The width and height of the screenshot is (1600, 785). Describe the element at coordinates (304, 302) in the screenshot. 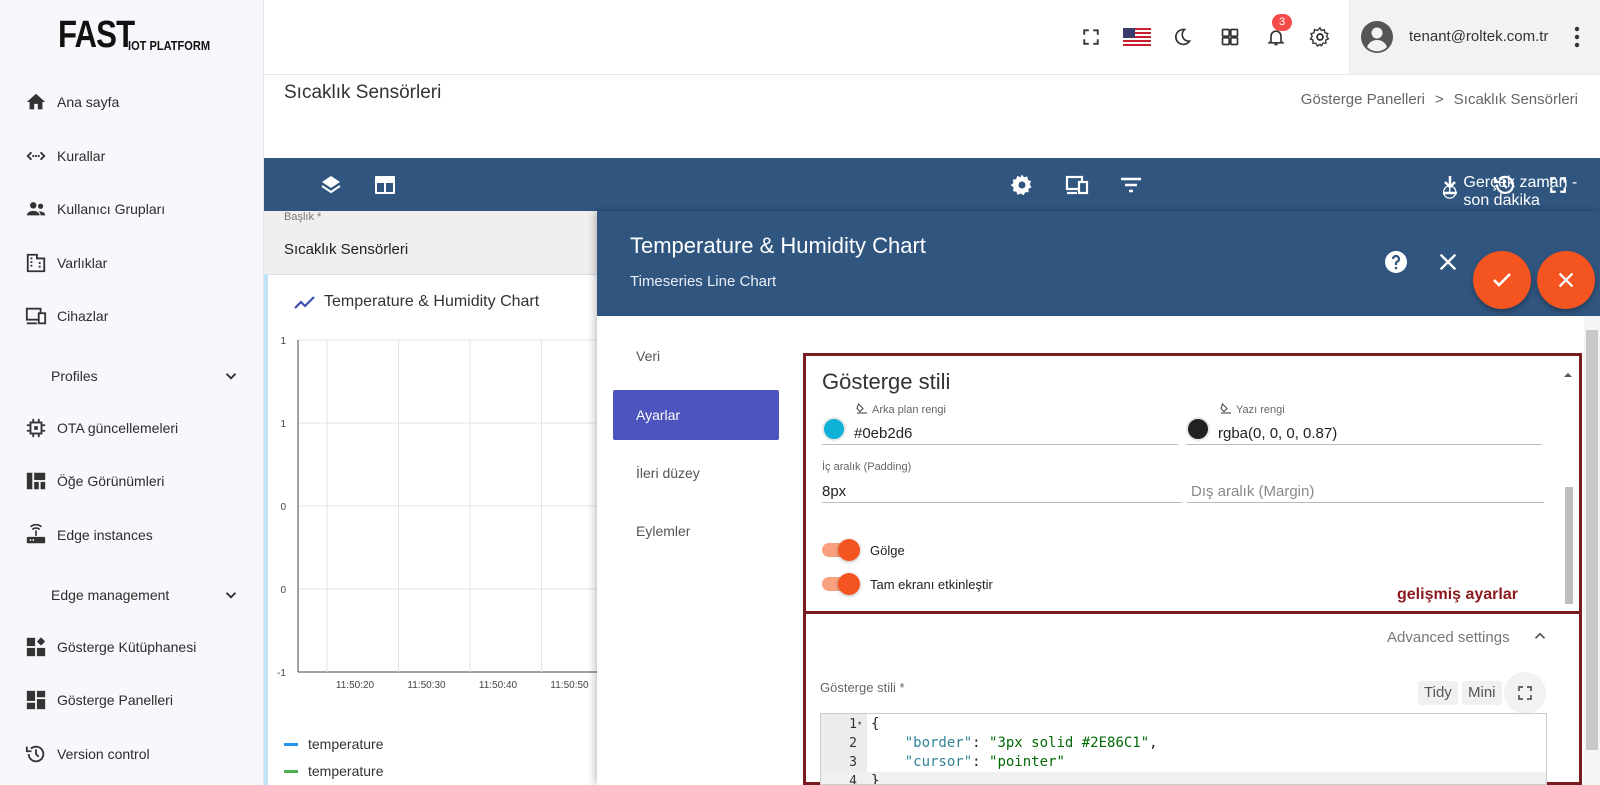

I see `trending-up-icon` at that location.